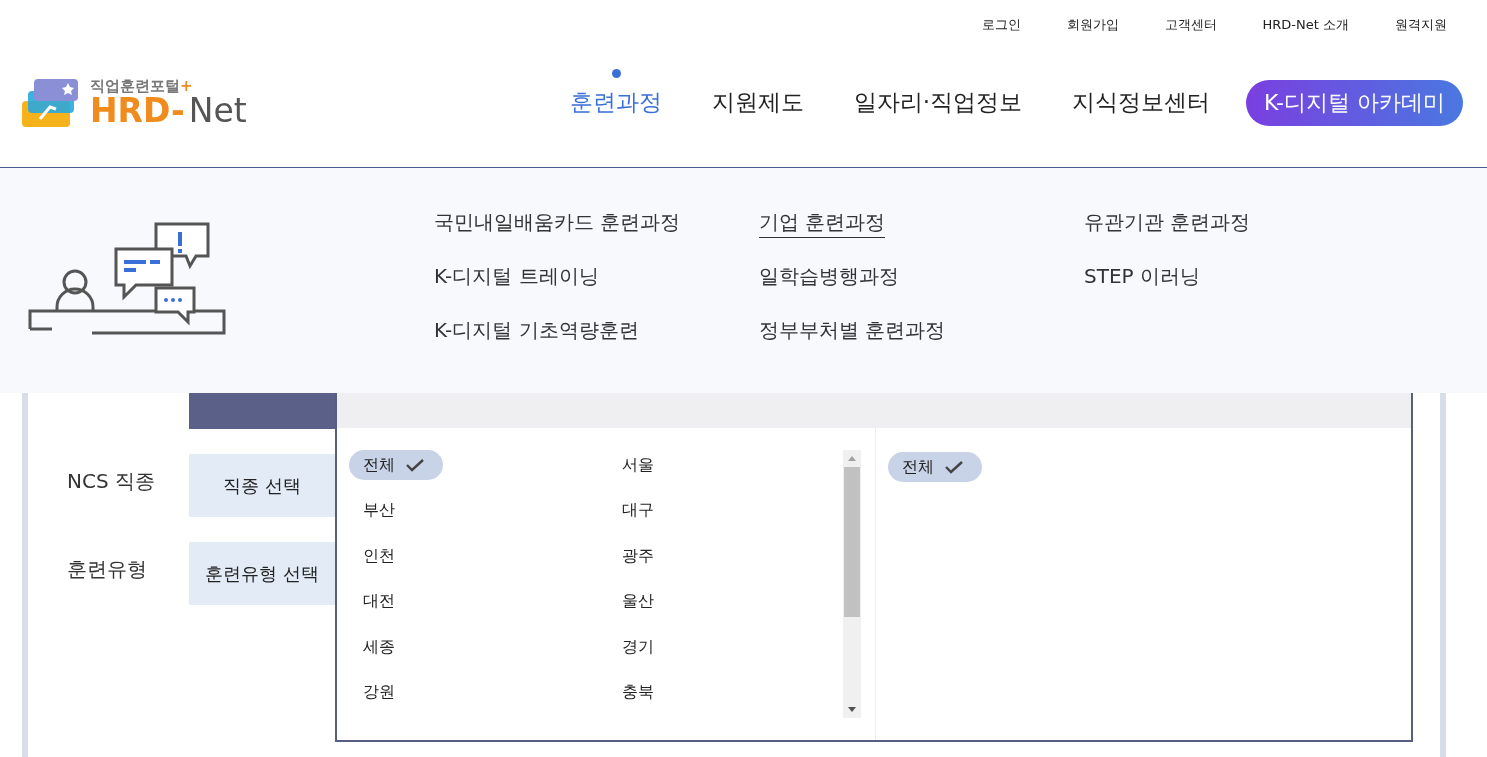 This screenshot has width=1487, height=757. Describe the element at coordinates (107, 569) in the screenshot. I see `filter-label: 훈련유형` at that location.